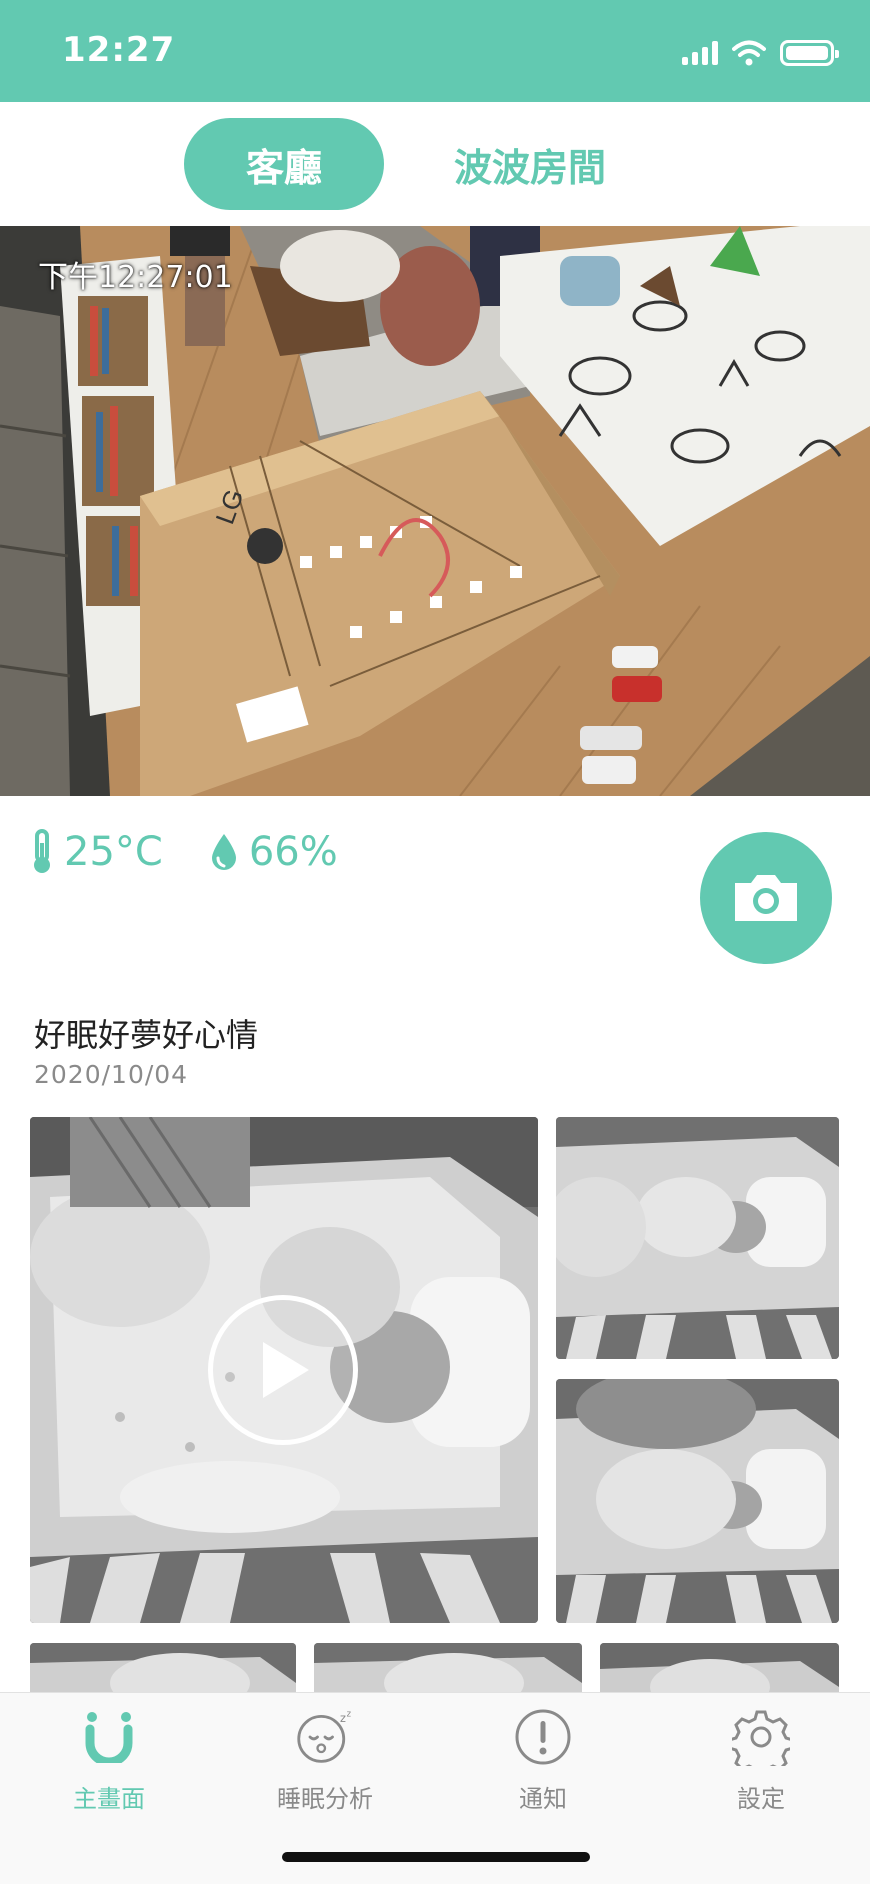 The height and width of the screenshot is (1884, 870). Describe the element at coordinates (284, 164) in the screenshot. I see `tab-living-room: 客廳` at that location.